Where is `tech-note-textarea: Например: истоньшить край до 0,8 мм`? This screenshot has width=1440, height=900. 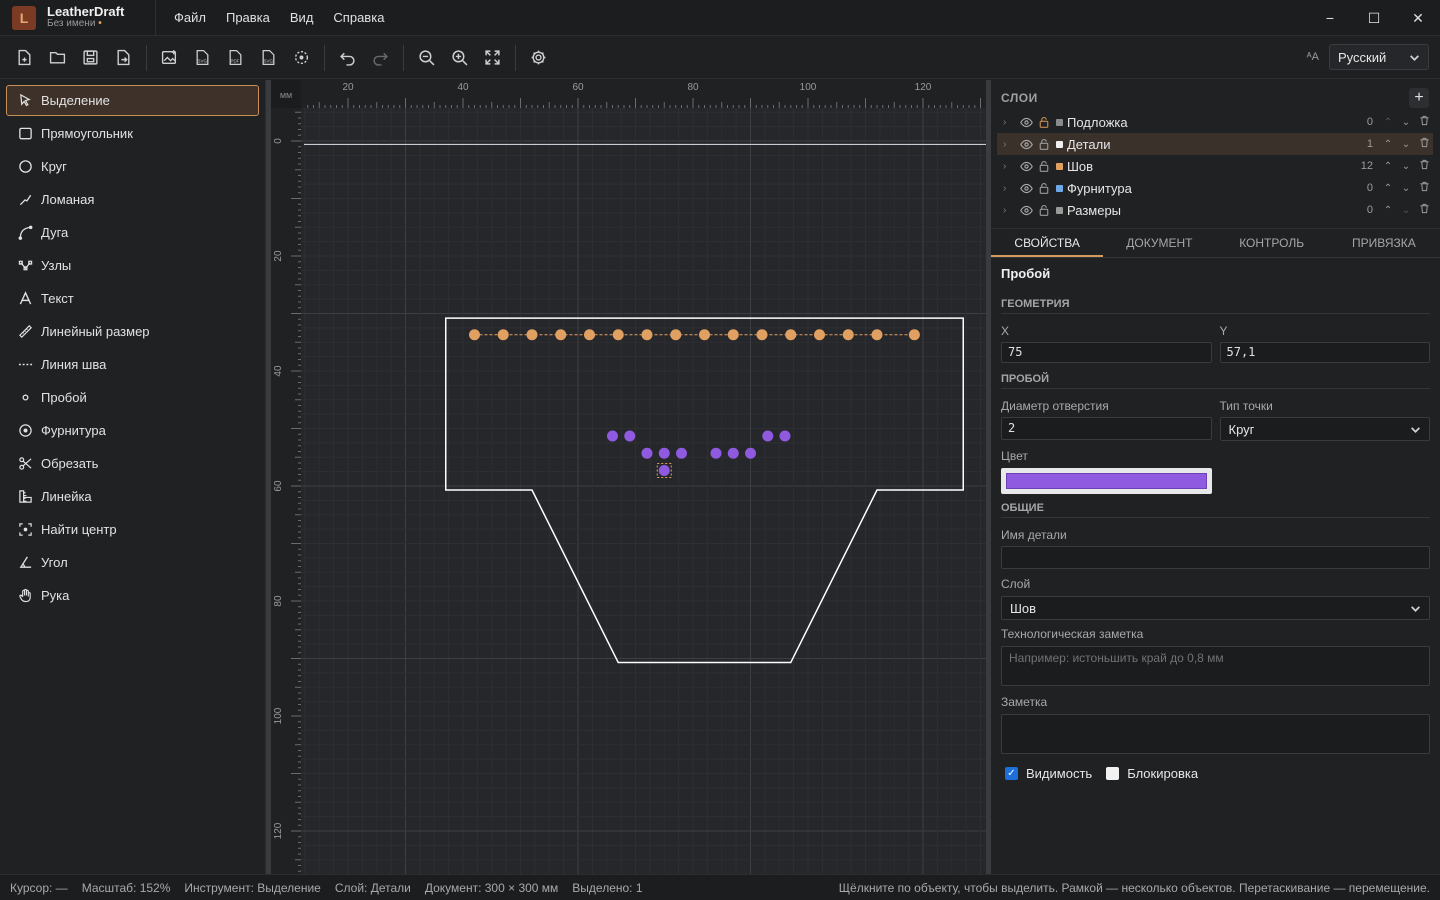
tech-note-textarea: Например: истоньшить край до 0,8 мм is located at coordinates (1215, 666).